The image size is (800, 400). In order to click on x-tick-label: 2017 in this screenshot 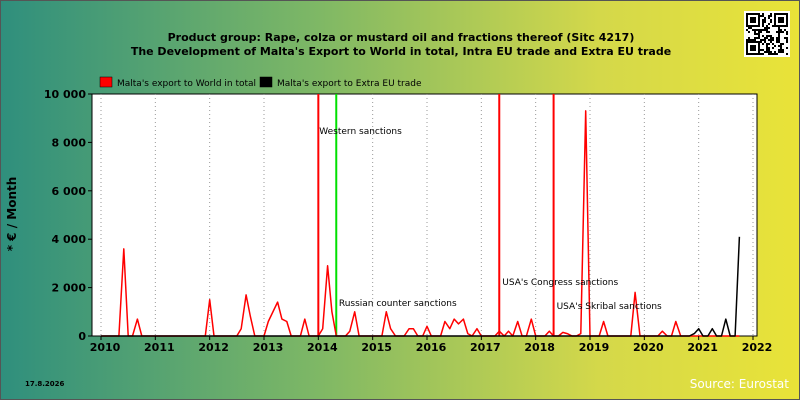, I will do `click(485, 347)`.